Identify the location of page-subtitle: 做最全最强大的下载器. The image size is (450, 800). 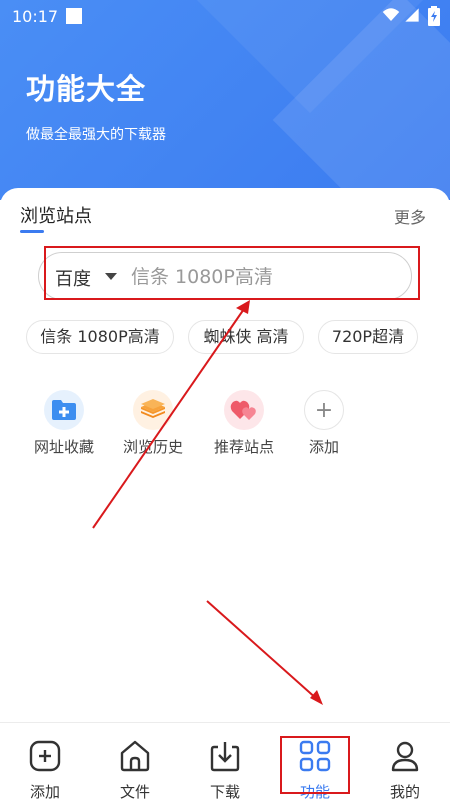
(96, 135).